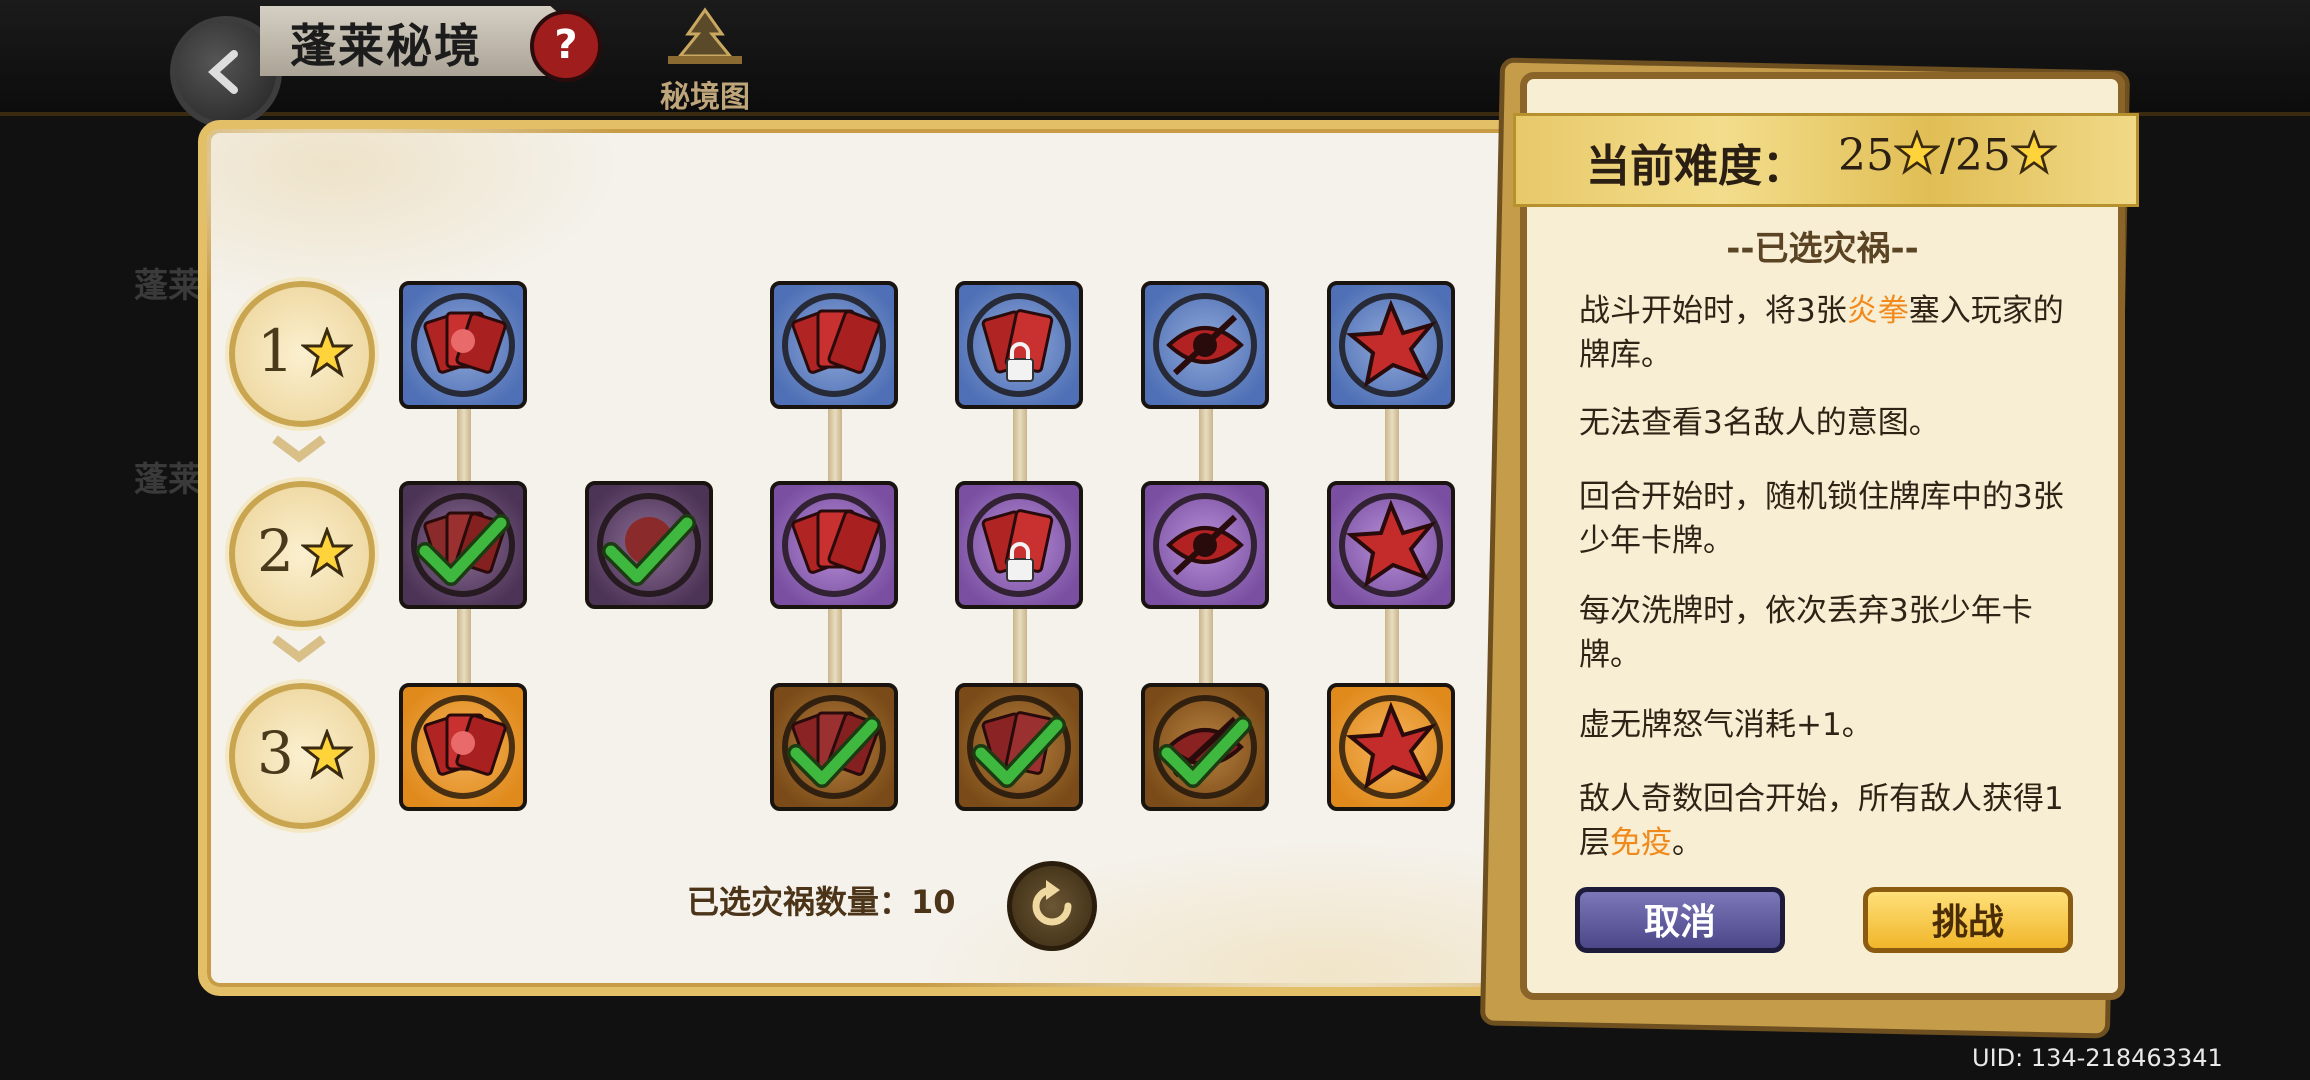 The image size is (2310, 1080). Describe the element at coordinates (1696, 166) in the screenshot. I see `difficulty-label: 当前难度：` at that location.